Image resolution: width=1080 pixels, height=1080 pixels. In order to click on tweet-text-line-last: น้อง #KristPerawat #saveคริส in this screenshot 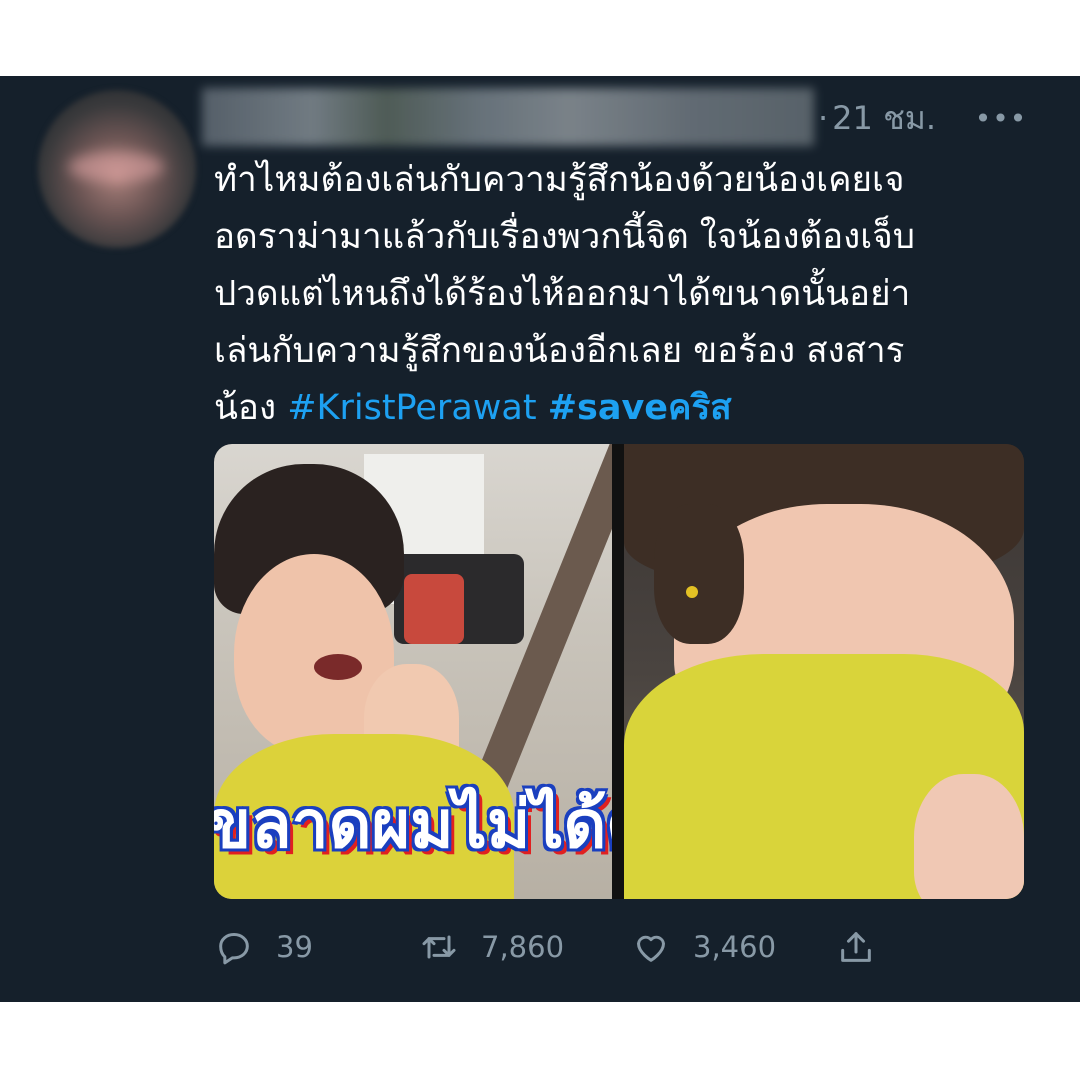, I will do `click(614, 408)`.